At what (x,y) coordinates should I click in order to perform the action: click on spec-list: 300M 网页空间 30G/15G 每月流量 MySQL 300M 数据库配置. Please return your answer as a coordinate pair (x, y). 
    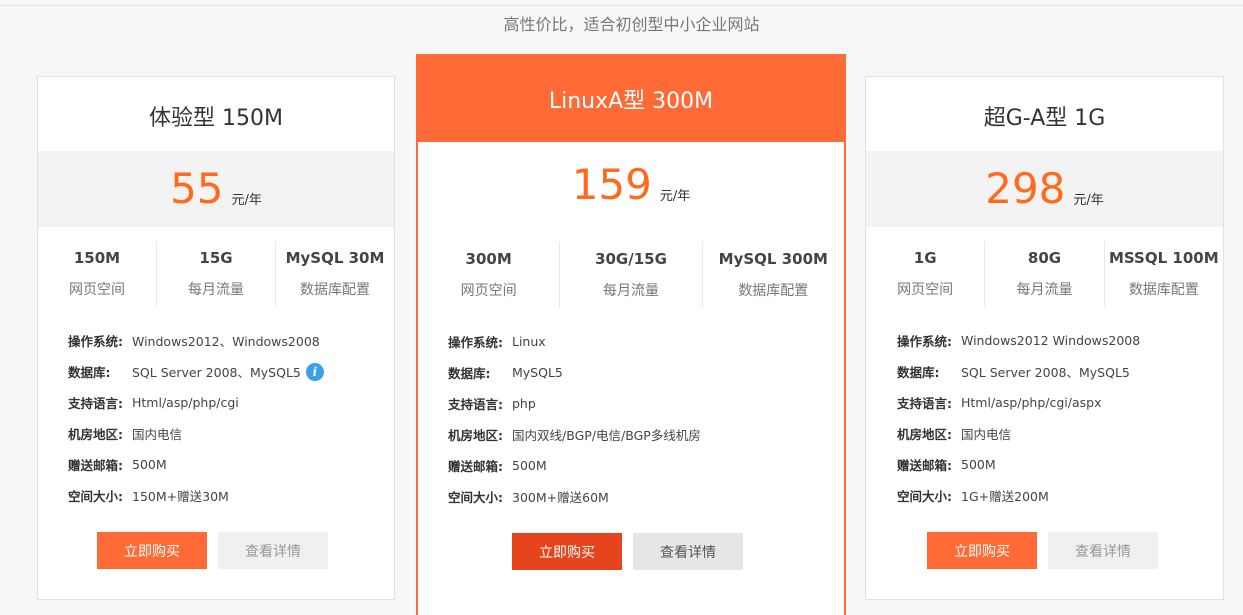
    Looking at the image, I should click on (631, 275).